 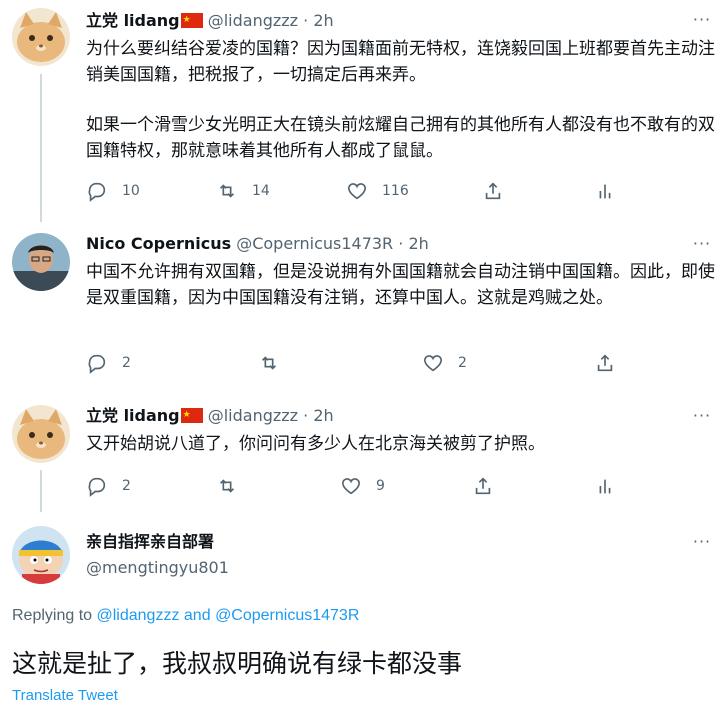 I want to click on retweet-button: 14, so click(x=243, y=191).